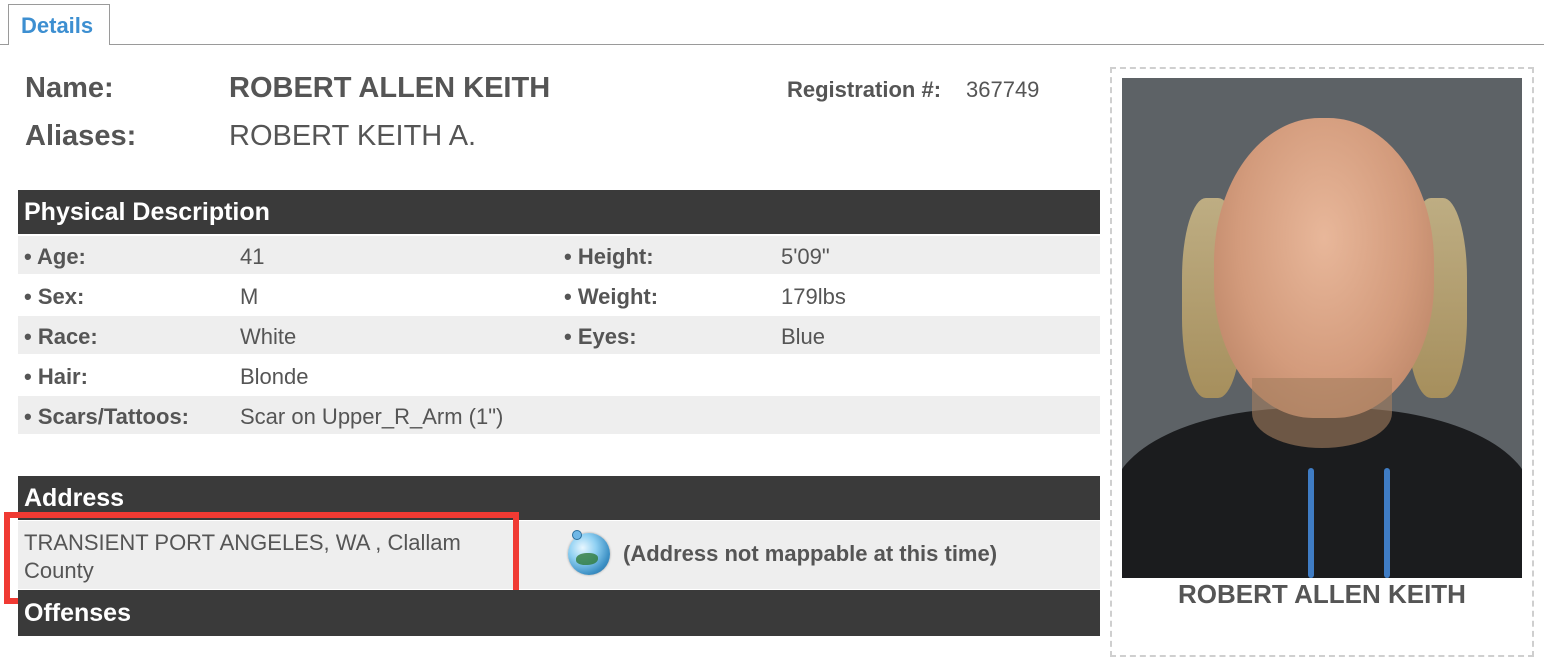 This screenshot has height=657, width=1544. What do you see at coordinates (864, 89) in the screenshot?
I see `registration-label: Registration #:` at bounding box center [864, 89].